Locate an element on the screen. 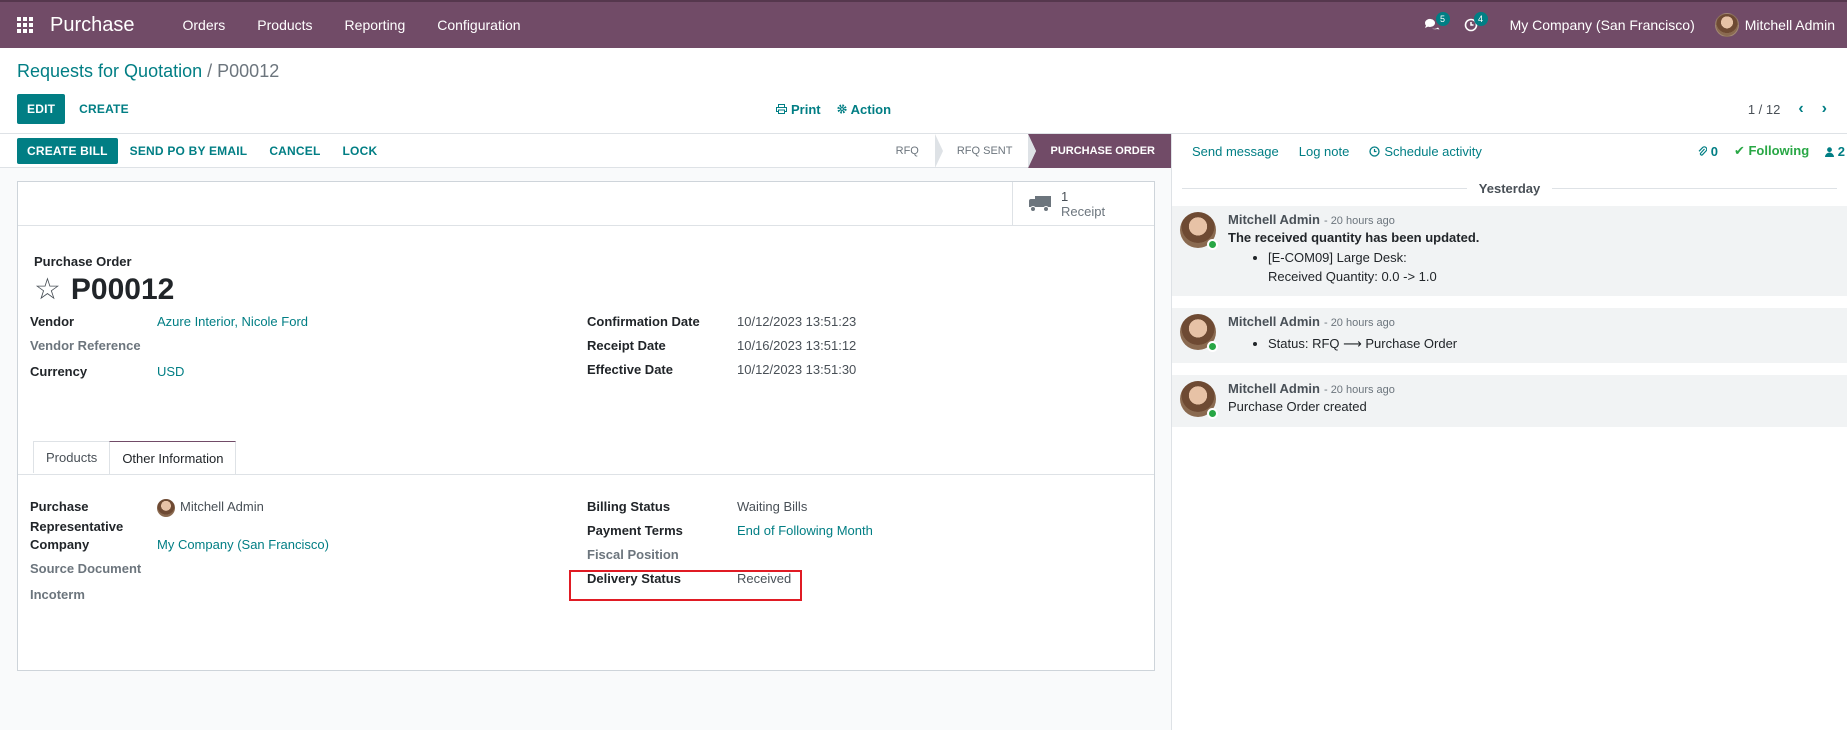 The width and height of the screenshot is (1847, 730). pager-next-icon: › is located at coordinates (1824, 109).